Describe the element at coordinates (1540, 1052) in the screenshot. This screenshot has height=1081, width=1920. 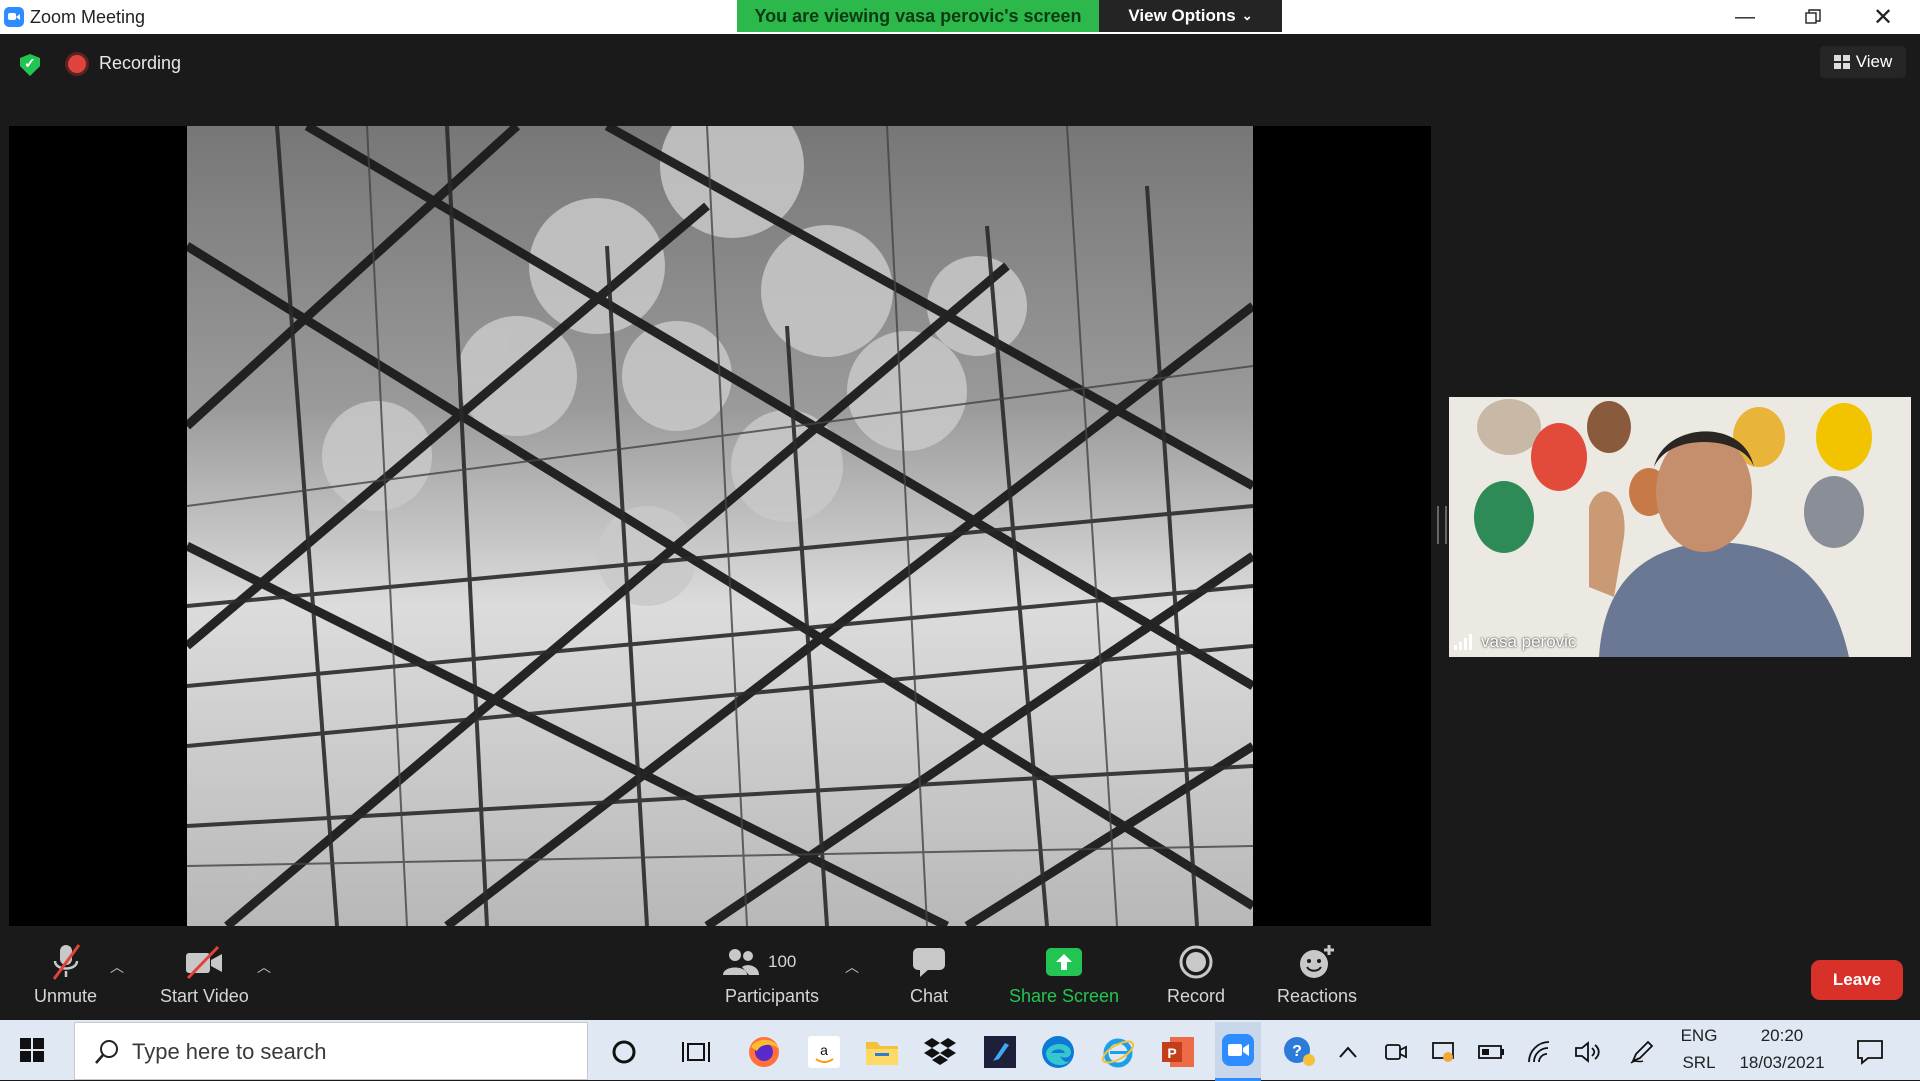
I see `wifi-icon` at that location.